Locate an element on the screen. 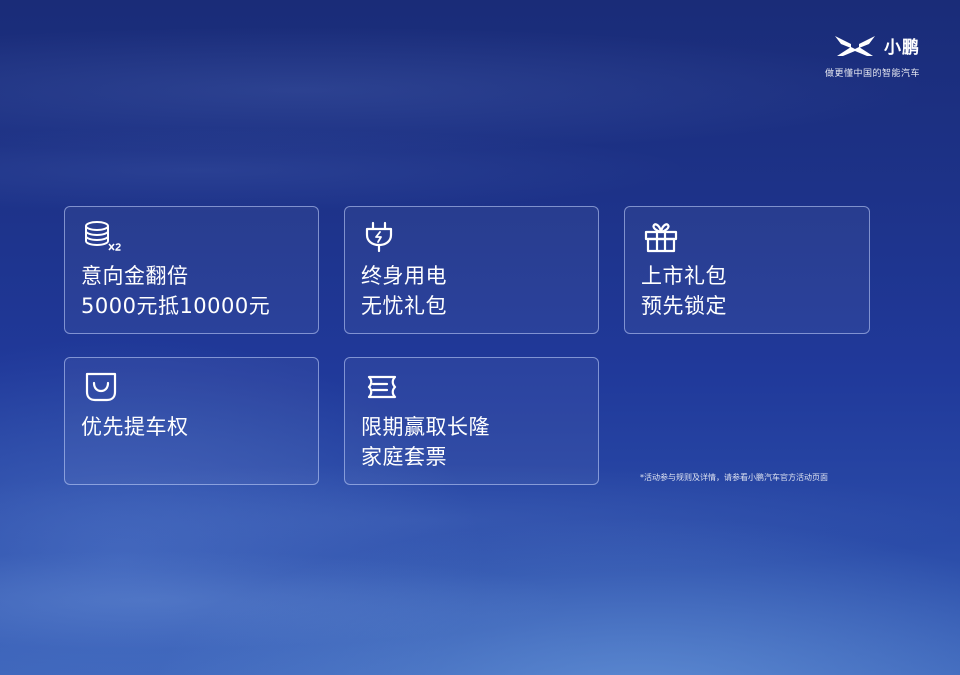 This screenshot has width=960, height=675. terms-footnote: *活动参与规则及详情，请参看小鹏汽车官方活动页面 is located at coordinates (734, 477).